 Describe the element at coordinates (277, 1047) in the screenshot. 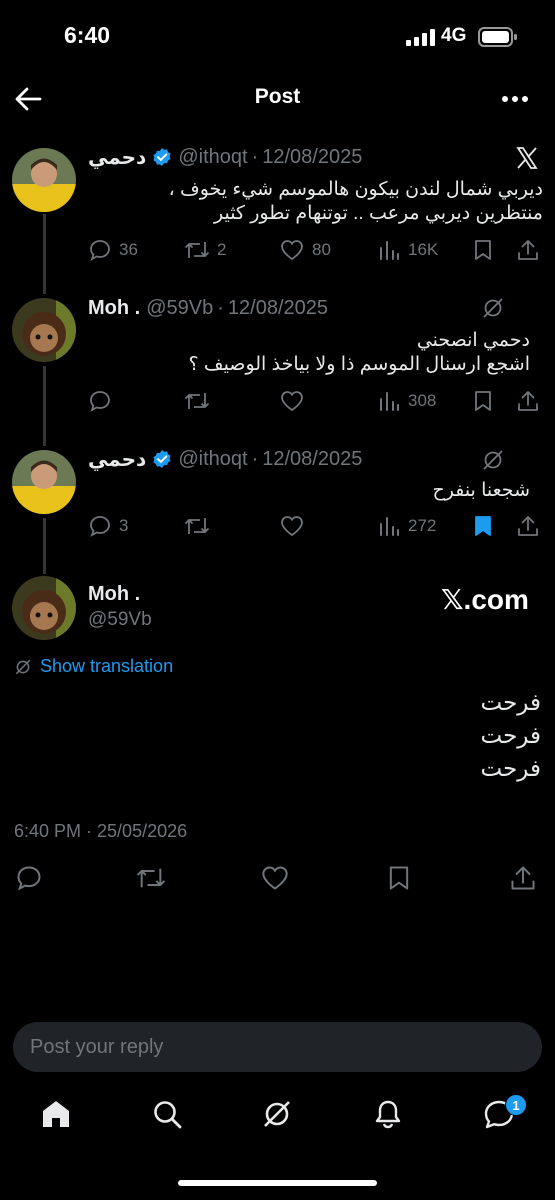

I see `reply-input: Post your reply` at that location.